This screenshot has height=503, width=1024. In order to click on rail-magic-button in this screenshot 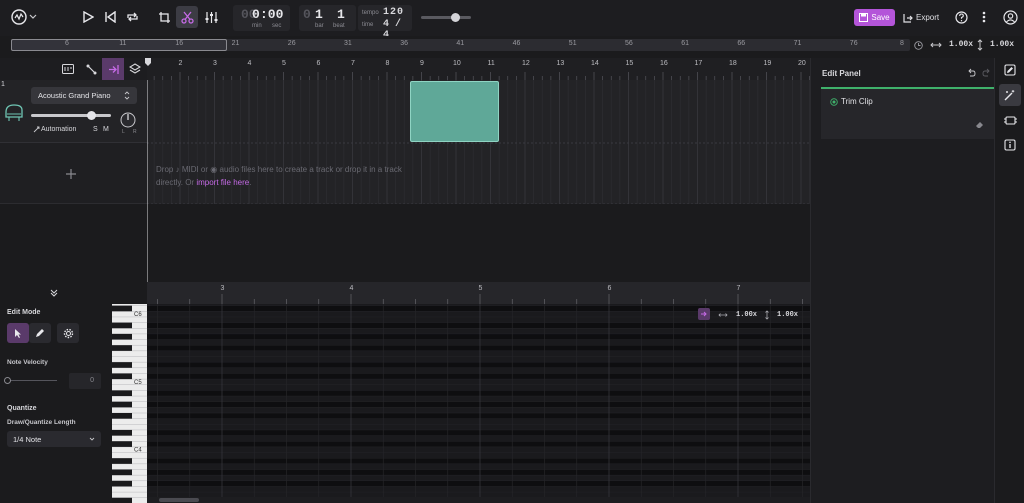, I will do `click(1010, 95)`.